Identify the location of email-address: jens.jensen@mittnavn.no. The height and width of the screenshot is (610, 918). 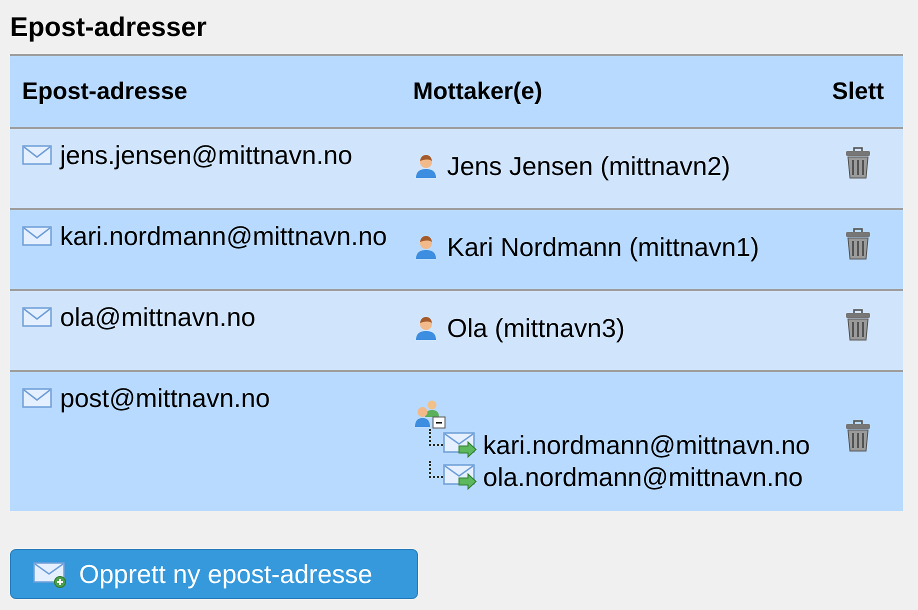
(206, 155).